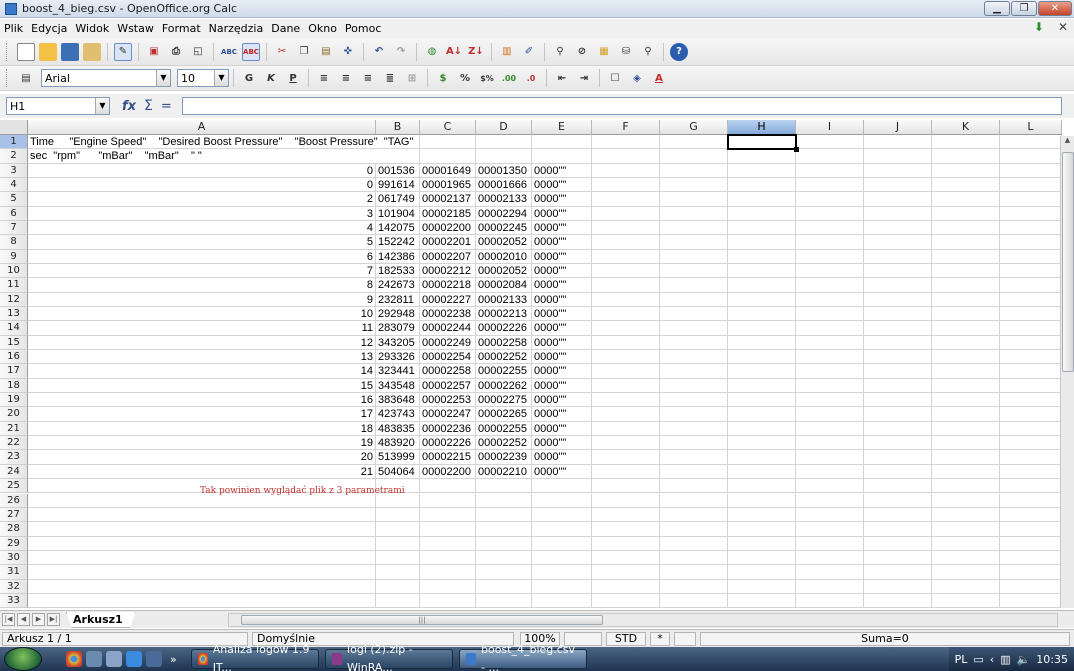 The height and width of the screenshot is (671, 1074). Describe the element at coordinates (504, 414) in the screenshot. I see `cell: 00002265` at that location.